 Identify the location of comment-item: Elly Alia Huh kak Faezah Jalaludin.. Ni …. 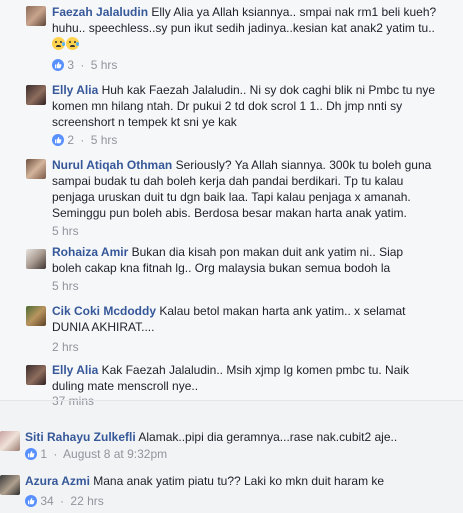
(231, 114).